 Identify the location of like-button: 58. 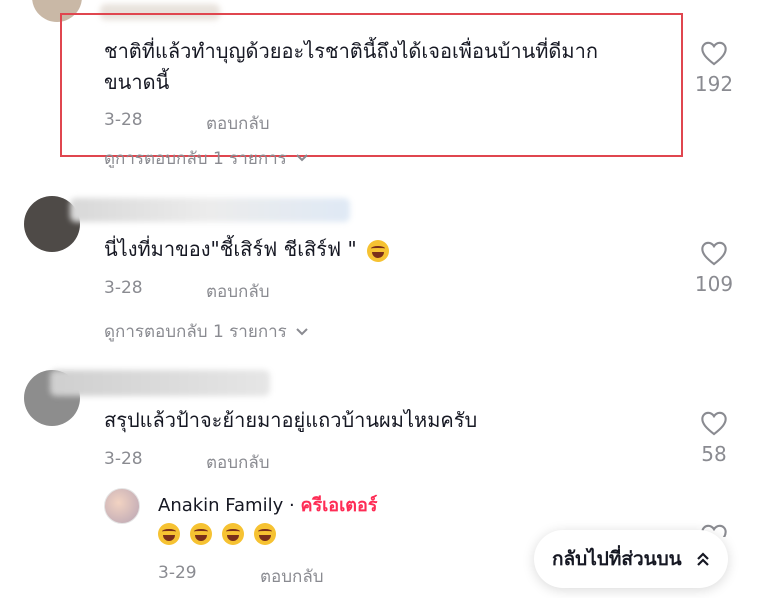
(714, 438).